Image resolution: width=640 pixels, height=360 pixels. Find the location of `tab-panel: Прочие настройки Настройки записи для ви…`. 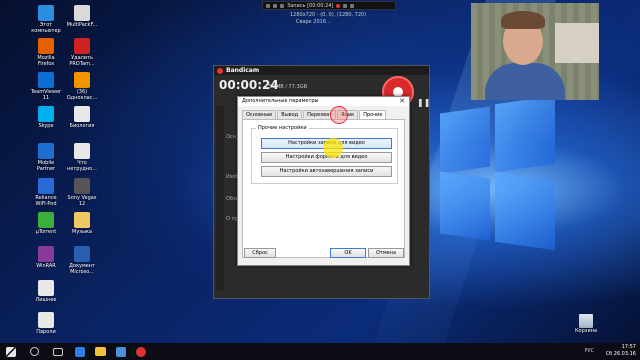

tab-panel: Прочие настройки Настройки записи для ви… is located at coordinates (323, 188).